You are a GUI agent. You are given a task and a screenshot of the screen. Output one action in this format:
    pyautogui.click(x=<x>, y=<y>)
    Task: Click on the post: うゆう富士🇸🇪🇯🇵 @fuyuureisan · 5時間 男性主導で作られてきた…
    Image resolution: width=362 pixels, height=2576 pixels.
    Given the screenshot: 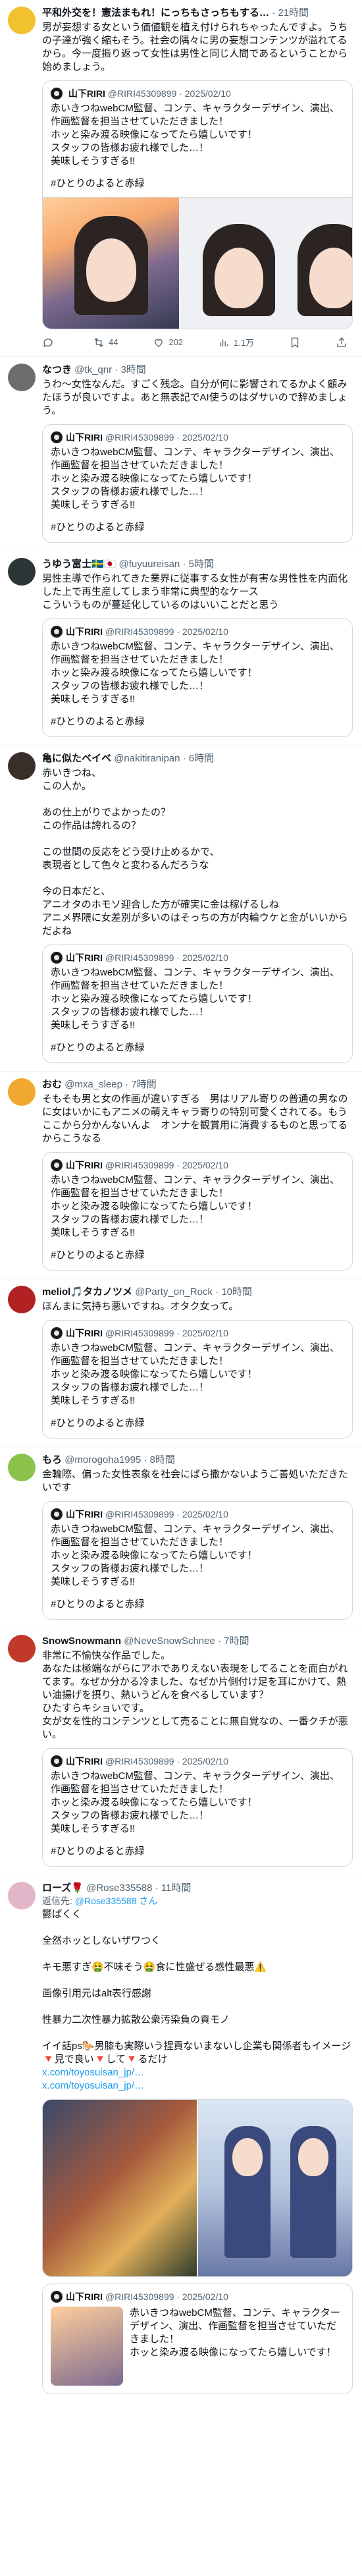 What is the action you would take?
    pyautogui.click(x=181, y=648)
    